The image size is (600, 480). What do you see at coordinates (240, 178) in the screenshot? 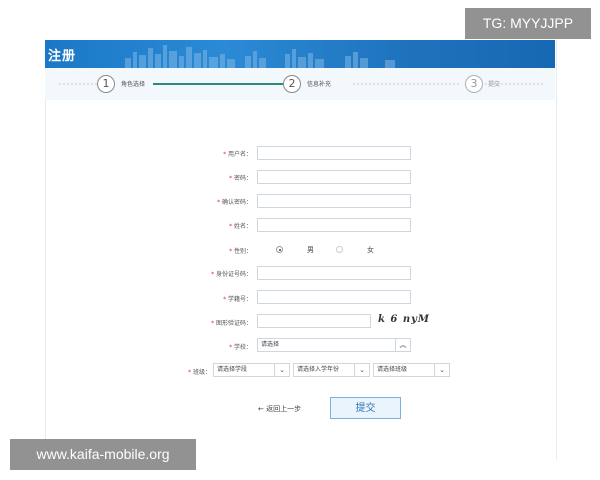
I see `password-label: * 密码：` at bounding box center [240, 178].